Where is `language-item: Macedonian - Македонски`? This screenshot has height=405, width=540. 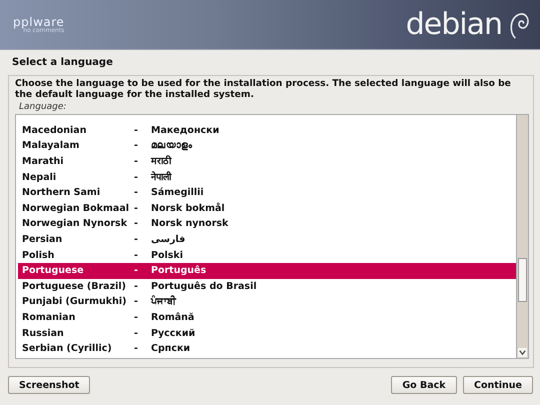
language-item: Macedonian - Македонски is located at coordinates (267, 131).